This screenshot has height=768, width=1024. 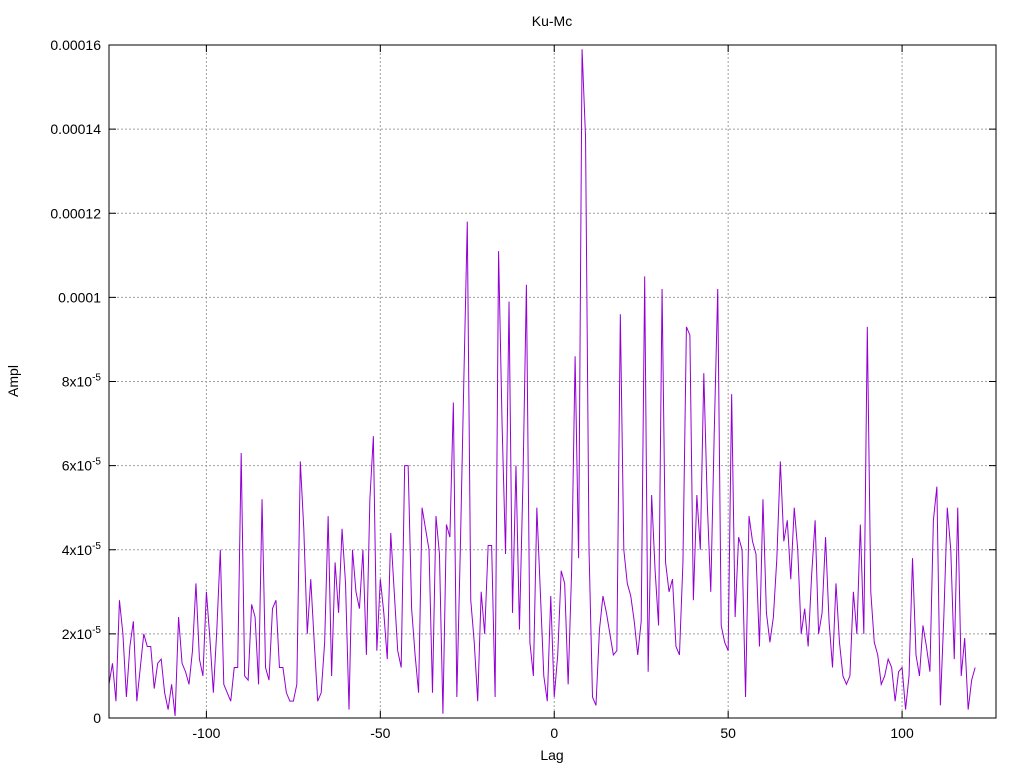 What do you see at coordinates (75, 129) in the screenshot?
I see `y-tick-label: 0.00014` at bounding box center [75, 129].